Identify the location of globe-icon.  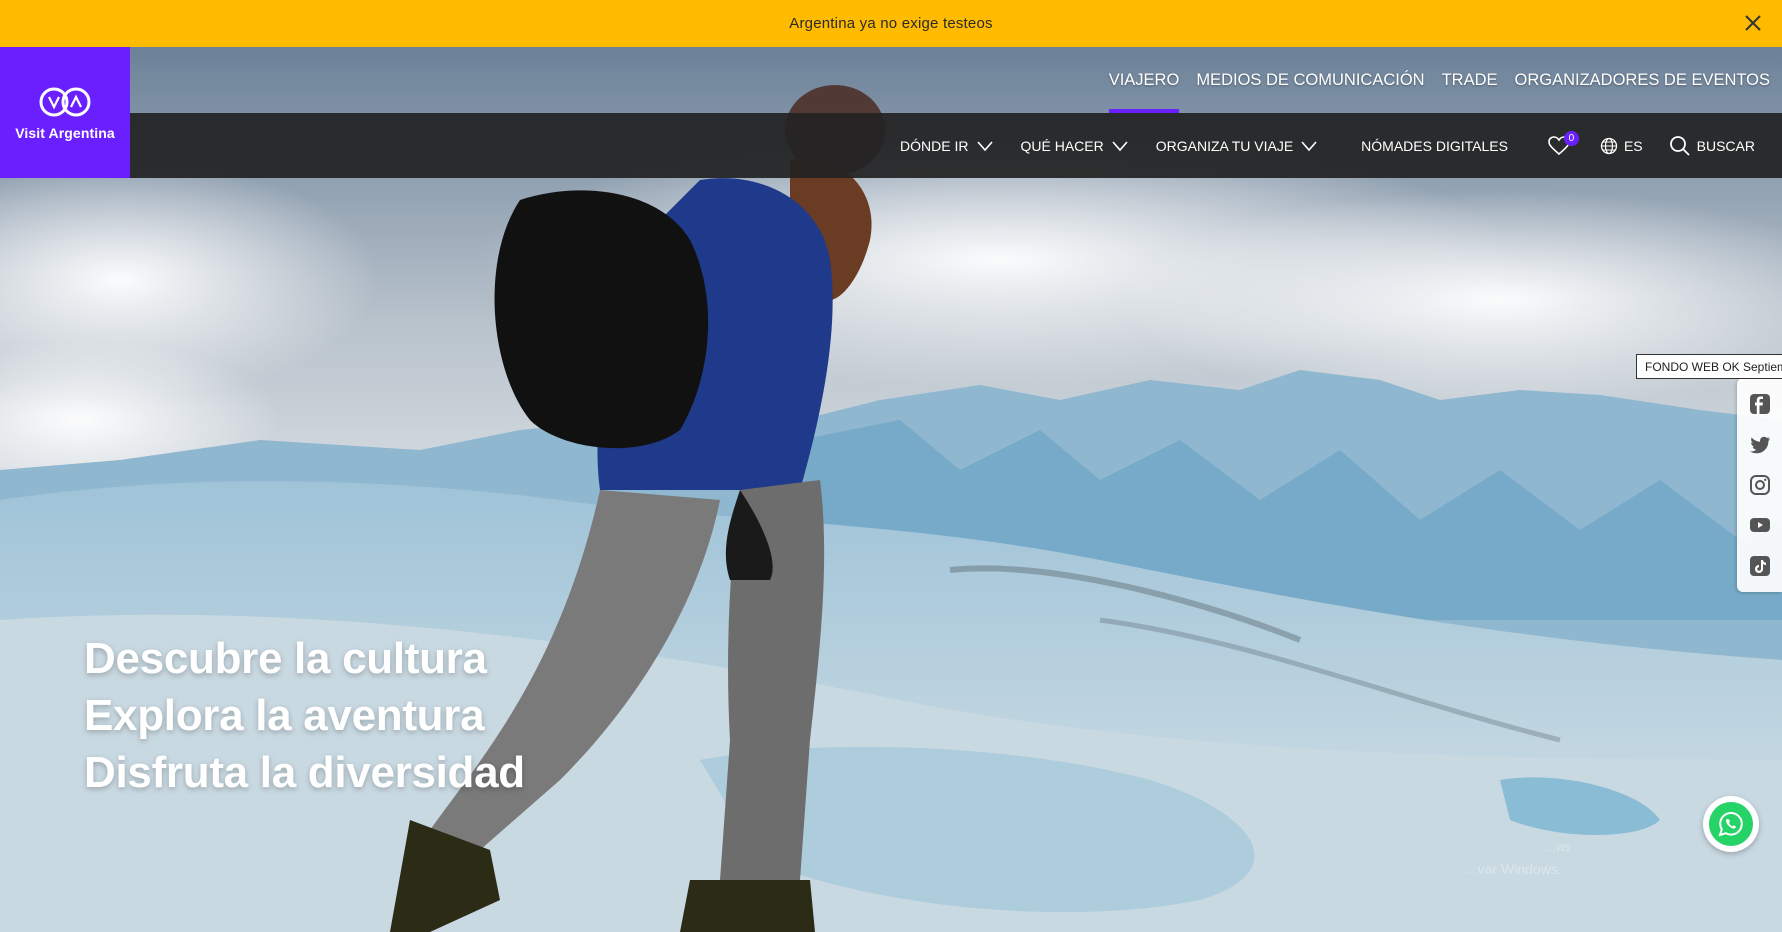
(1609, 145).